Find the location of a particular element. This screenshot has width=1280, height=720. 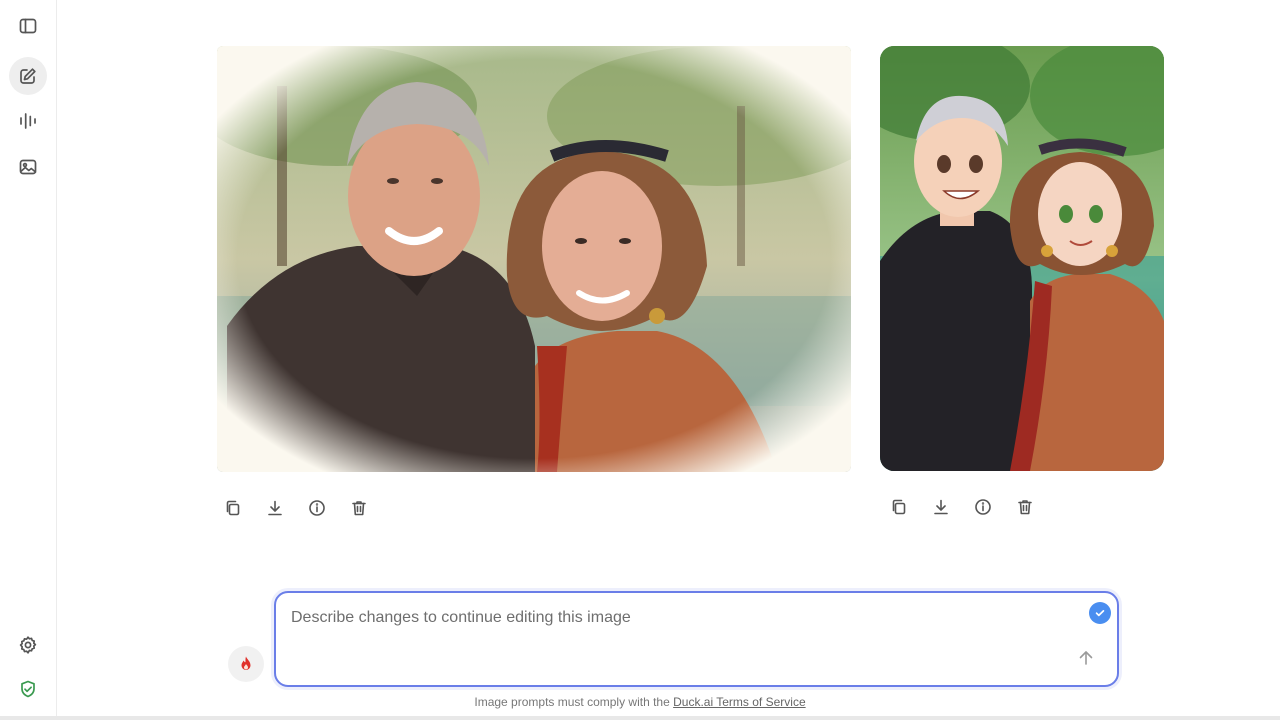

terms-link: Duck.ai Terms of Service is located at coordinates (739, 702).